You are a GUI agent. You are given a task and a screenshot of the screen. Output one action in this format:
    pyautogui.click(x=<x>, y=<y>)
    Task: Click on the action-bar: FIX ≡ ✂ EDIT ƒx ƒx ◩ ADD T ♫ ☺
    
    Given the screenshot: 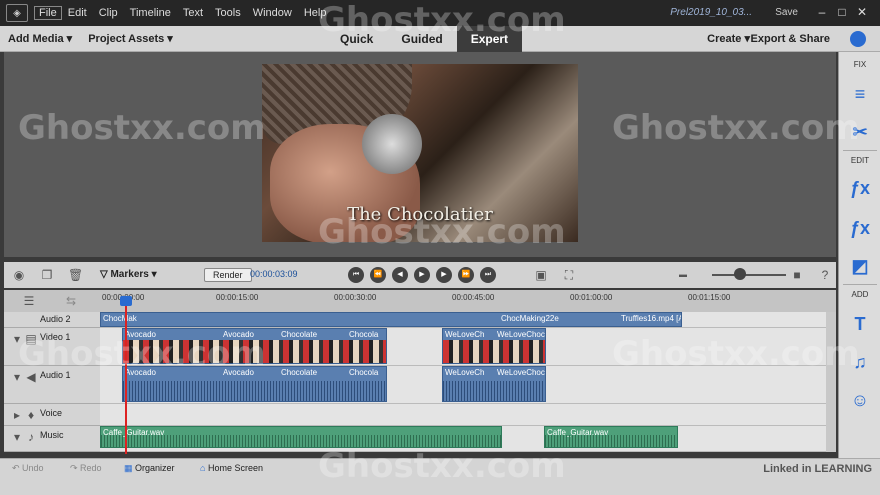 What is the action you would take?
    pyautogui.click(x=859, y=256)
    